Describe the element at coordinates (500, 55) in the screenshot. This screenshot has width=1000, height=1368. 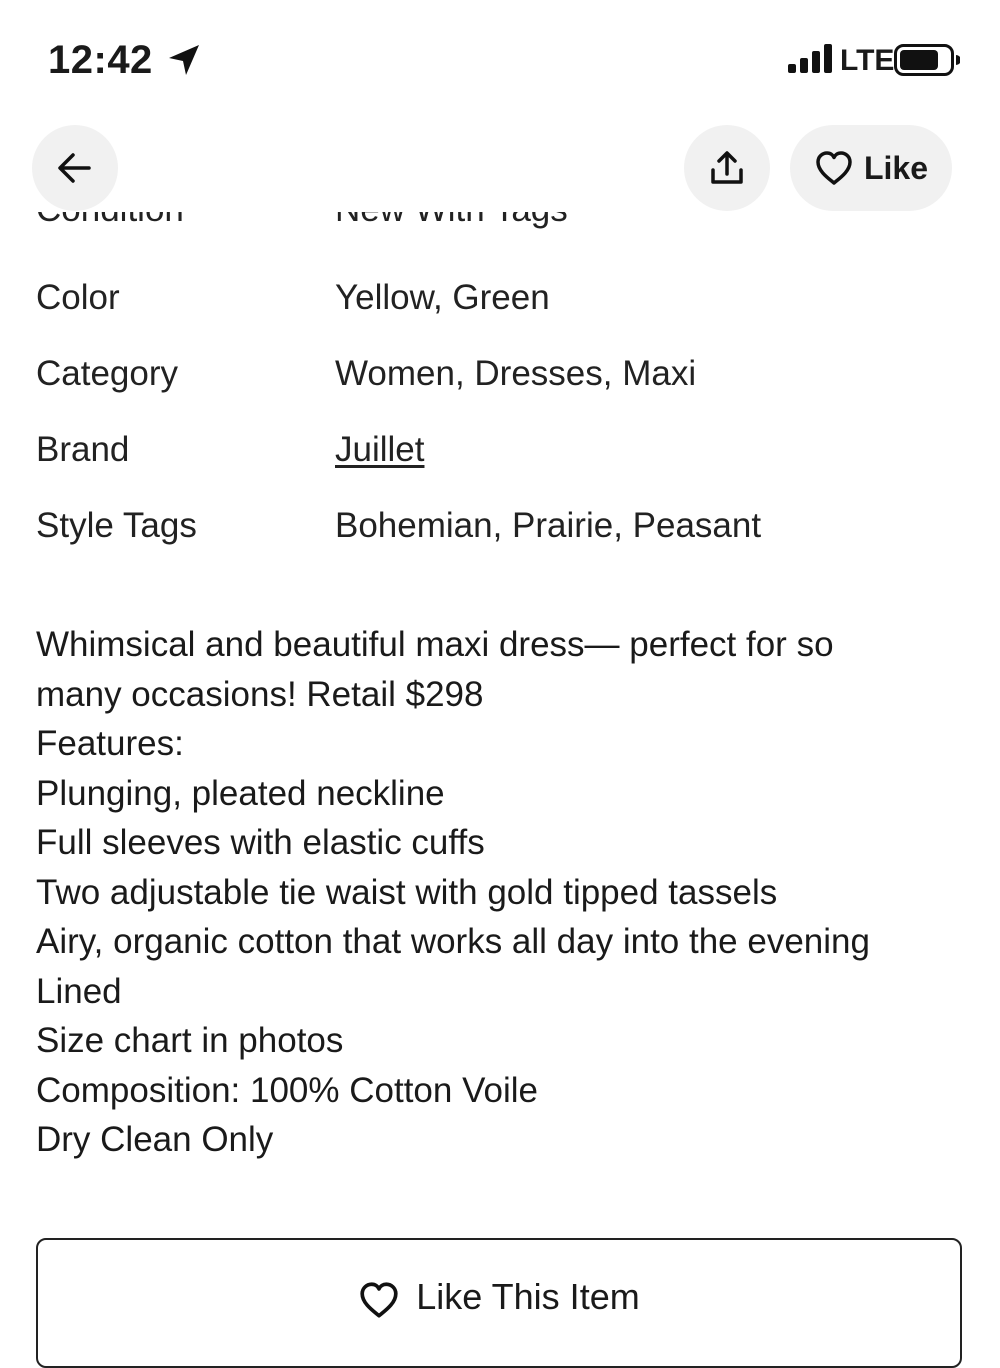
I see `status-bar: 12:42 LTE` at that location.